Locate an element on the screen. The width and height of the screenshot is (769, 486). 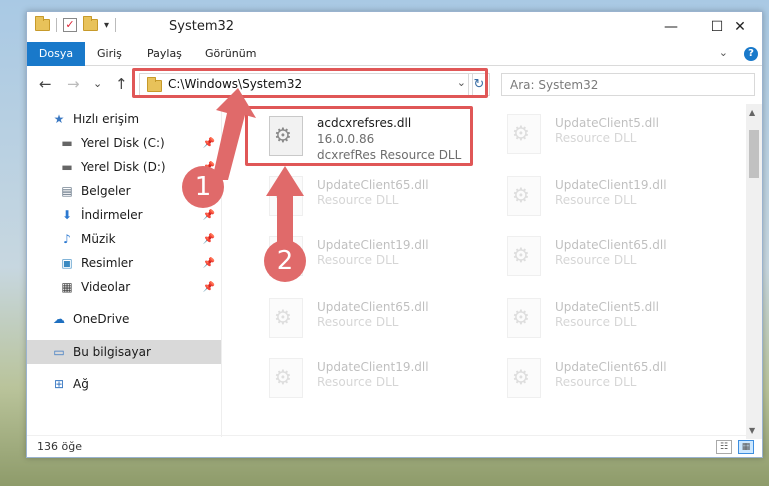
address-dropdown-icon: ⌄ is located at coordinates (461, 82).